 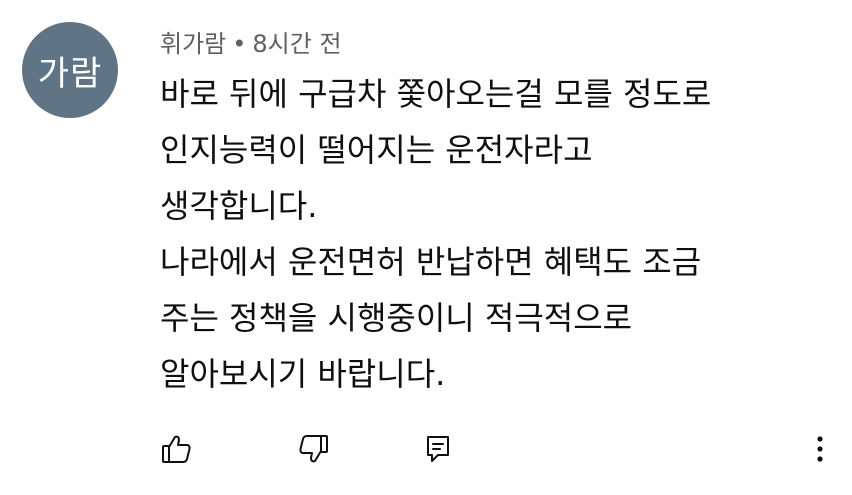 I want to click on comment-line: 인지능력이 떨어지는 운전자라고, so click(x=376, y=150).